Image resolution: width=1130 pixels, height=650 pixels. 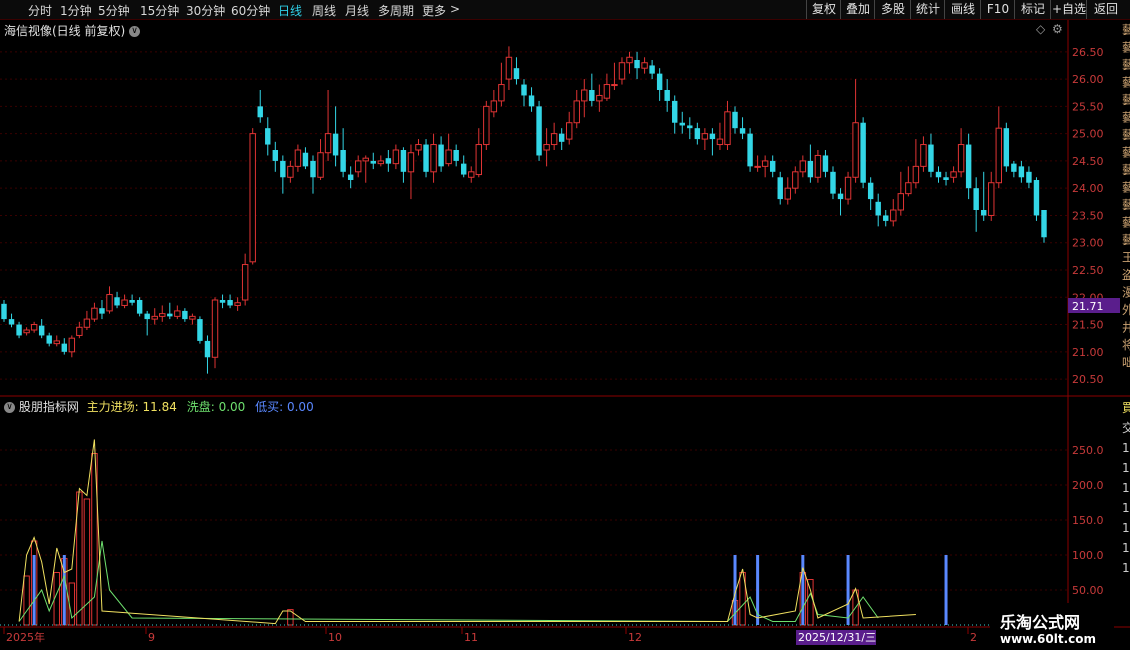 What do you see at coordinates (1057, 29) in the screenshot?
I see `gear-icon: ⚙` at bounding box center [1057, 29].